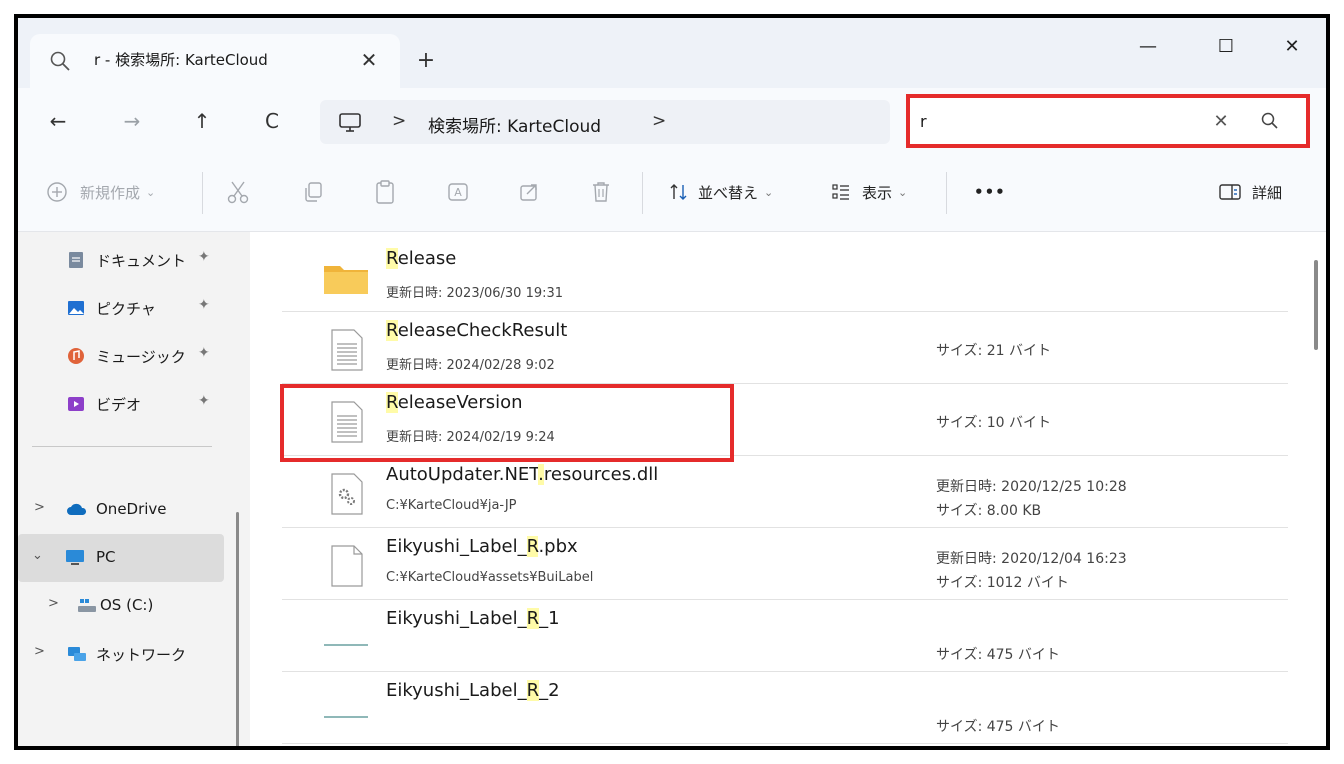 The width and height of the screenshot is (1344, 764). I want to click on file-path: C:¥KarteCloud¥assets¥BuiLabel, so click(490, 577).